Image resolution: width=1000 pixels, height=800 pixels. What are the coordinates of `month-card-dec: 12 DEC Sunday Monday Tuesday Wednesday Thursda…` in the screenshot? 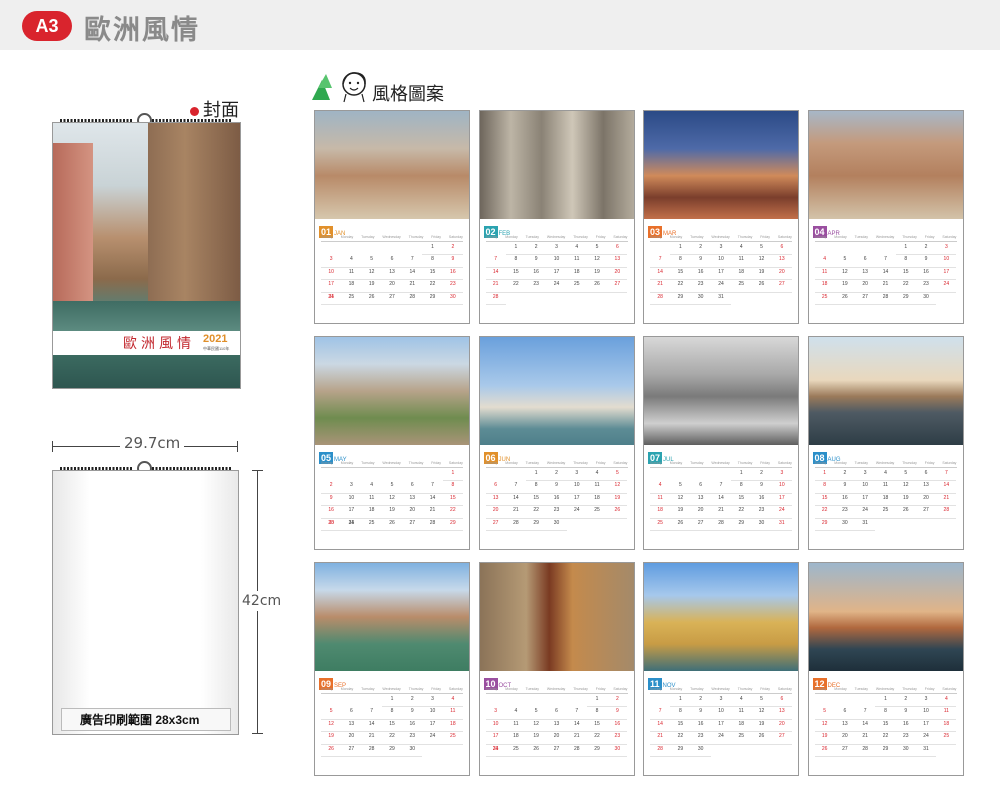 It's located at (885, 669).